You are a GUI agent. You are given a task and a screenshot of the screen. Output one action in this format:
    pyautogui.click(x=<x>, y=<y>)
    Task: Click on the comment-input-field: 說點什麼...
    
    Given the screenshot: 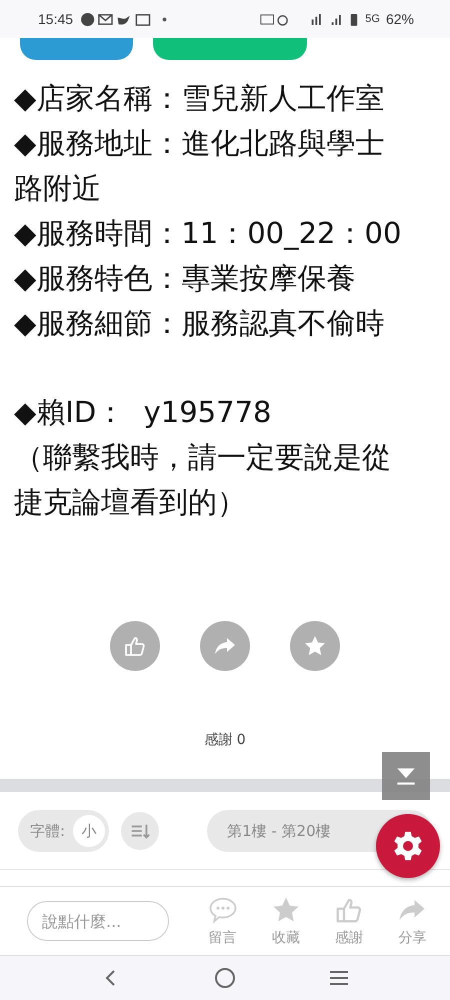 What is the action you would take?
    pyautogui.click(x=98, y=921)
    